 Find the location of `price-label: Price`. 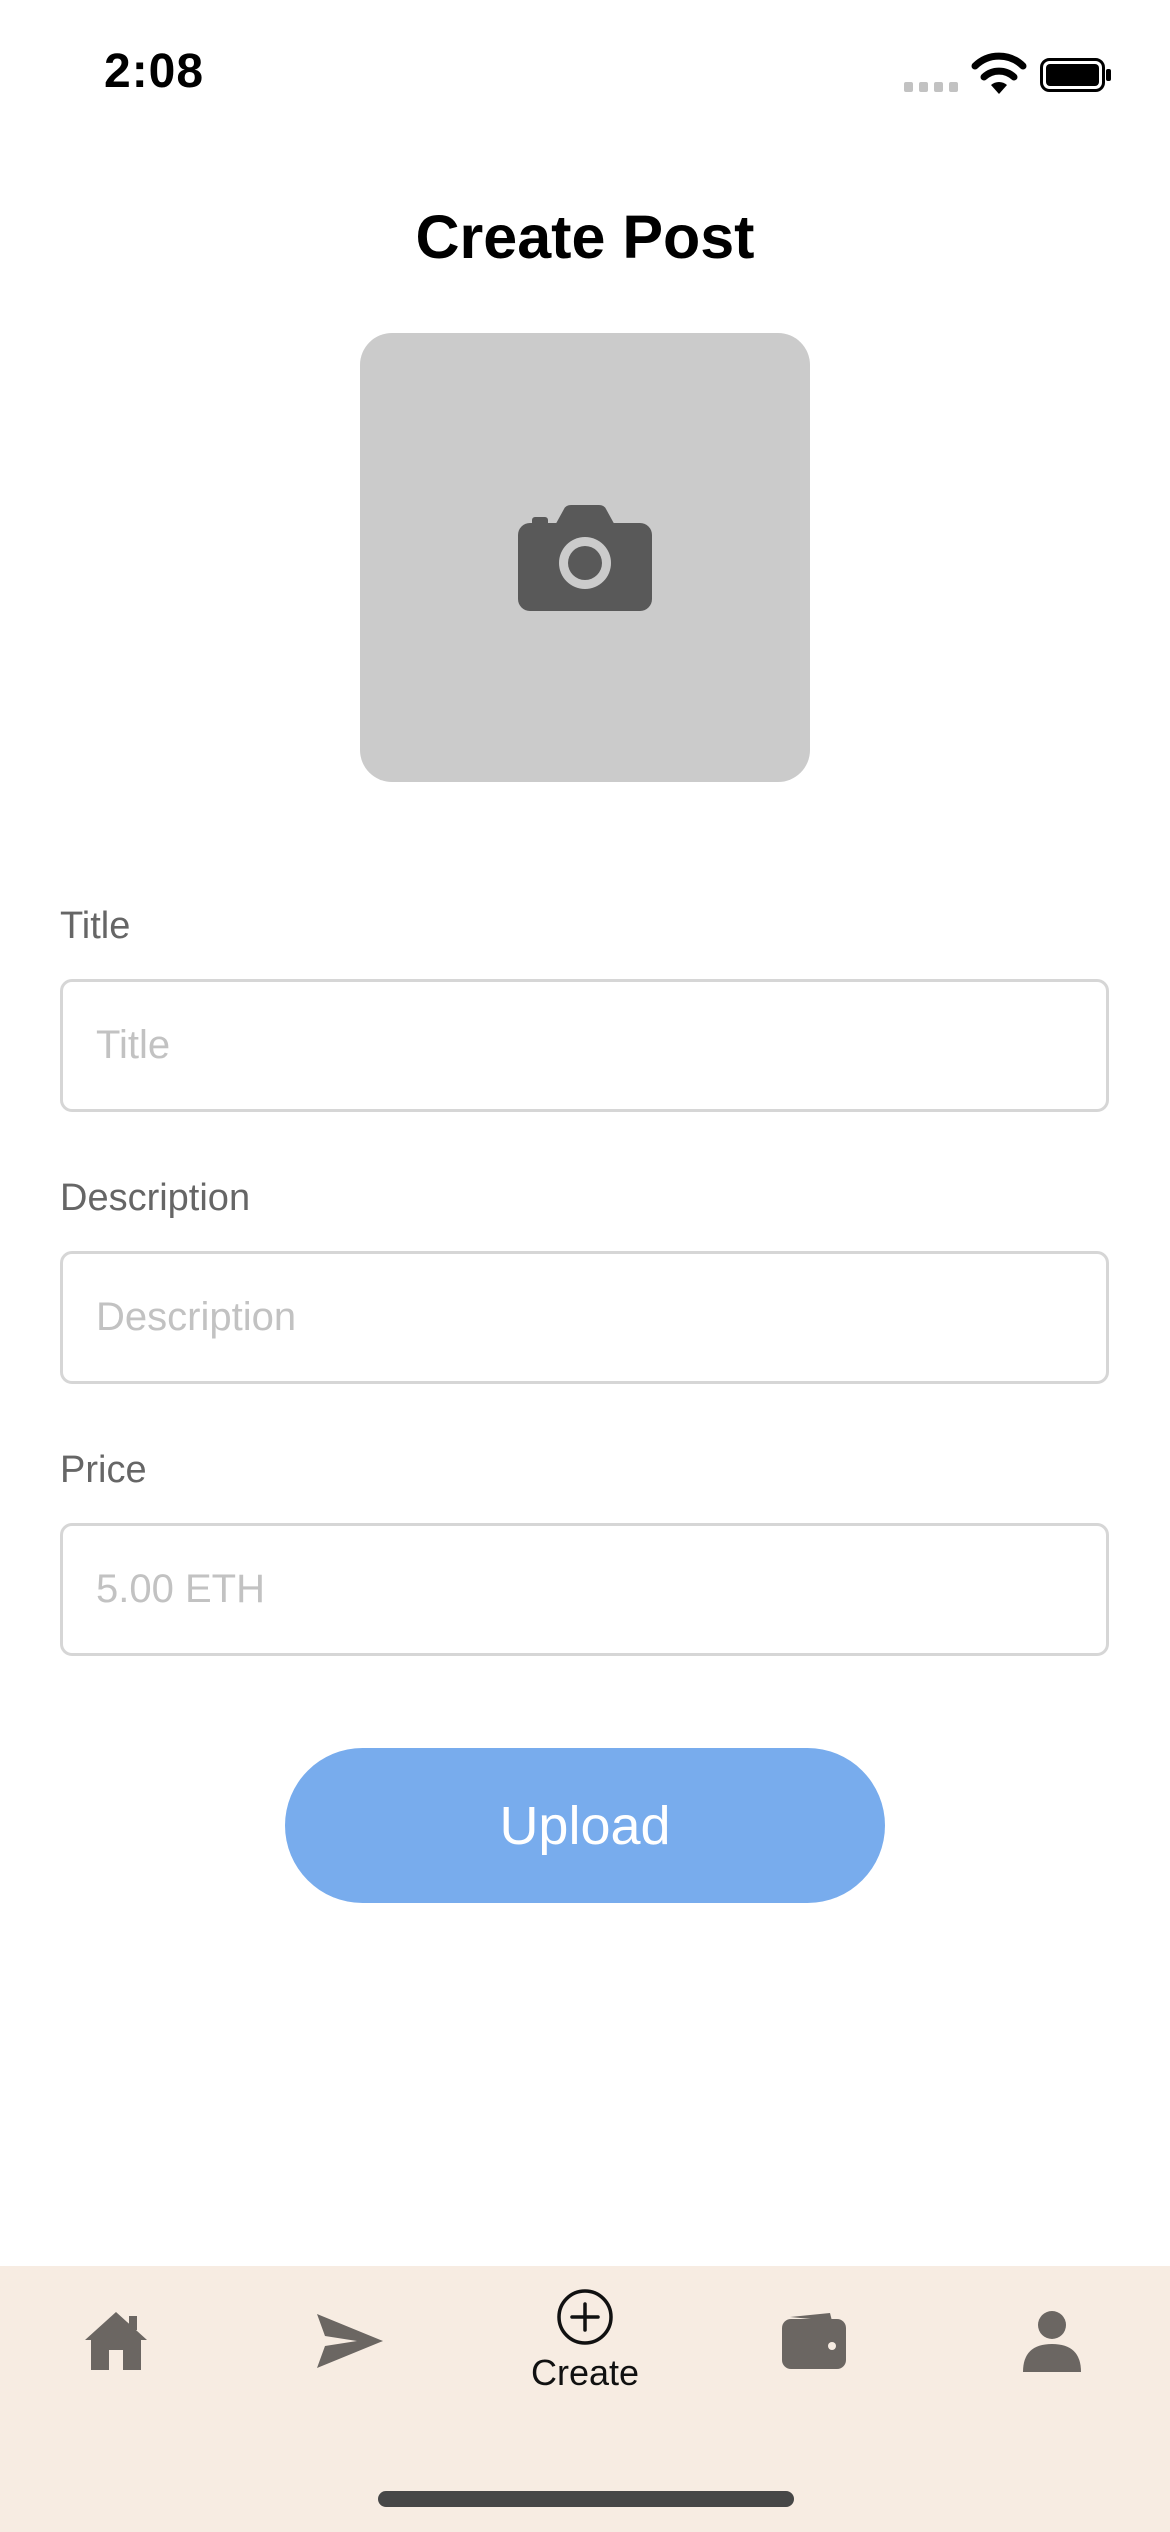

price-label: Price is located at coordinates (103, 1470).